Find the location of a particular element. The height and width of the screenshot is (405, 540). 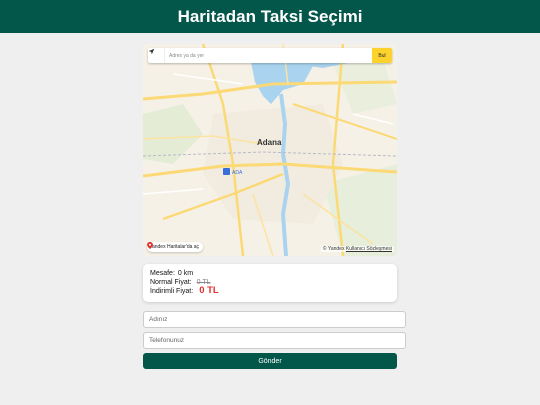

open-in-yandex-label: Yandex Haritalar'da aç is located at coordinates (174, 247).